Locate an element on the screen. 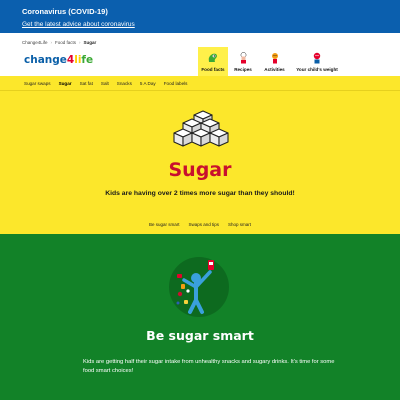  chef-icon is located at coordinates (243, 58).